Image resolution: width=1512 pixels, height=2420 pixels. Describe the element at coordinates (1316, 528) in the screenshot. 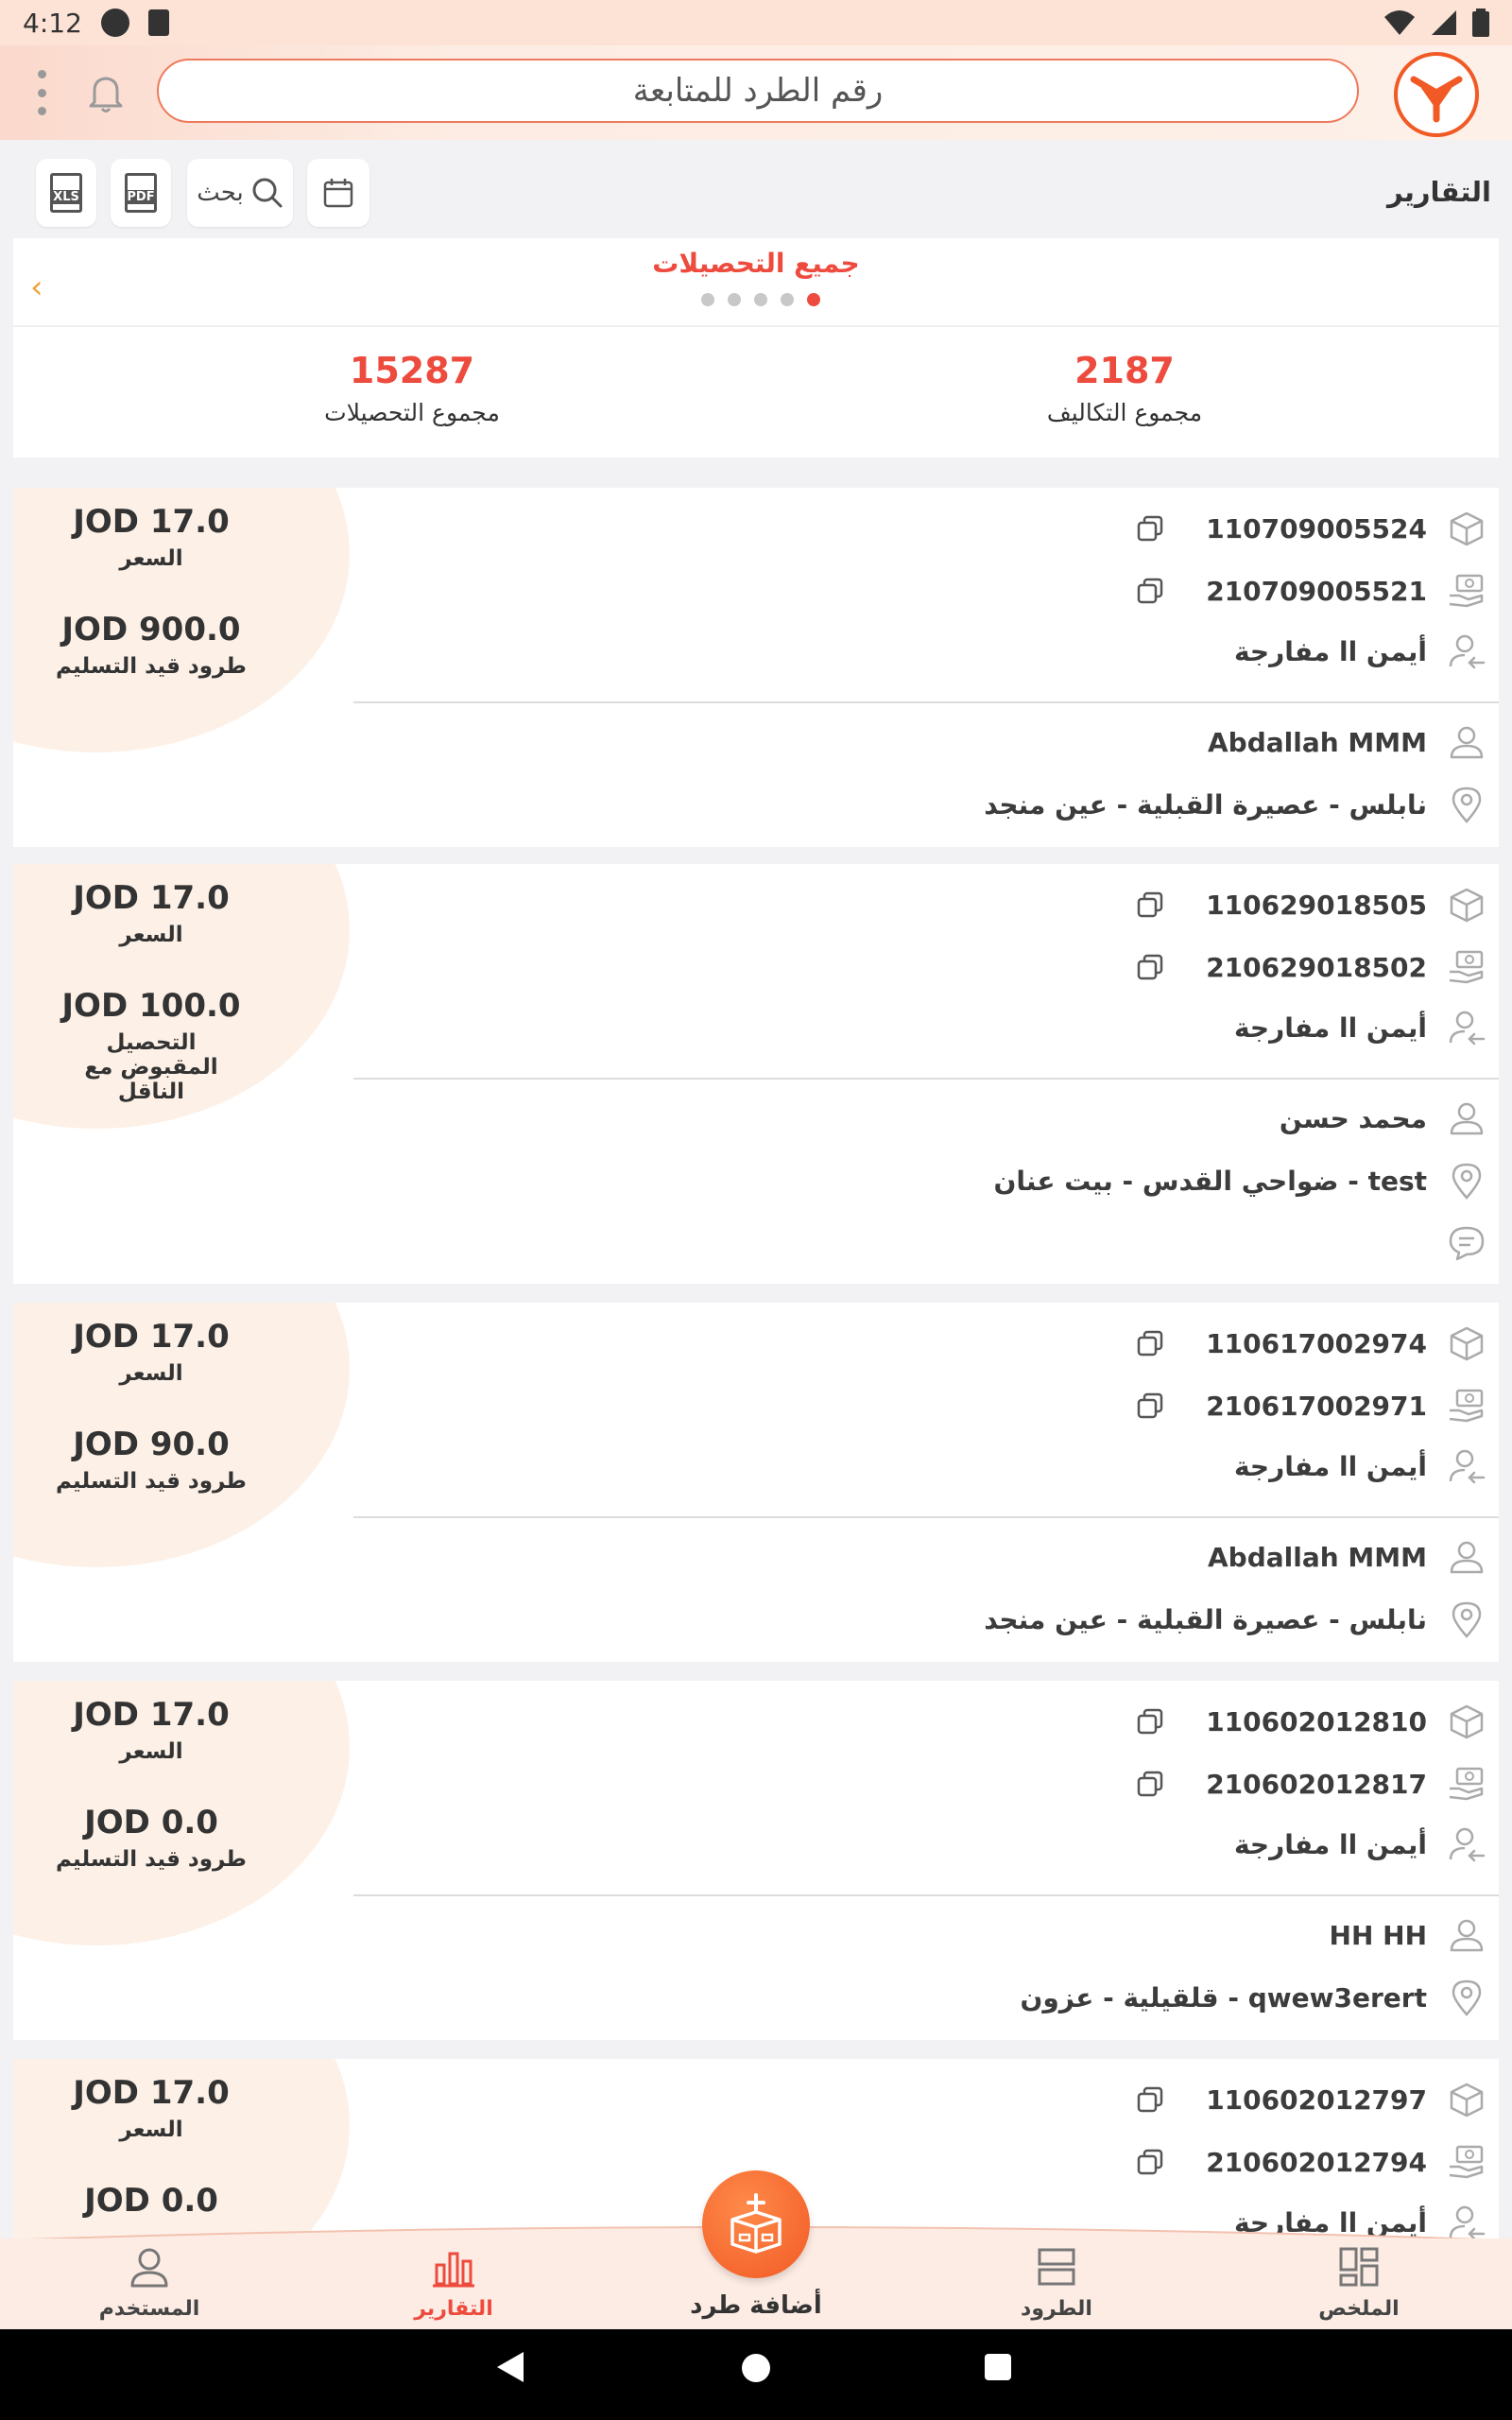

I see `parcel-number: 110709005524` at that location.